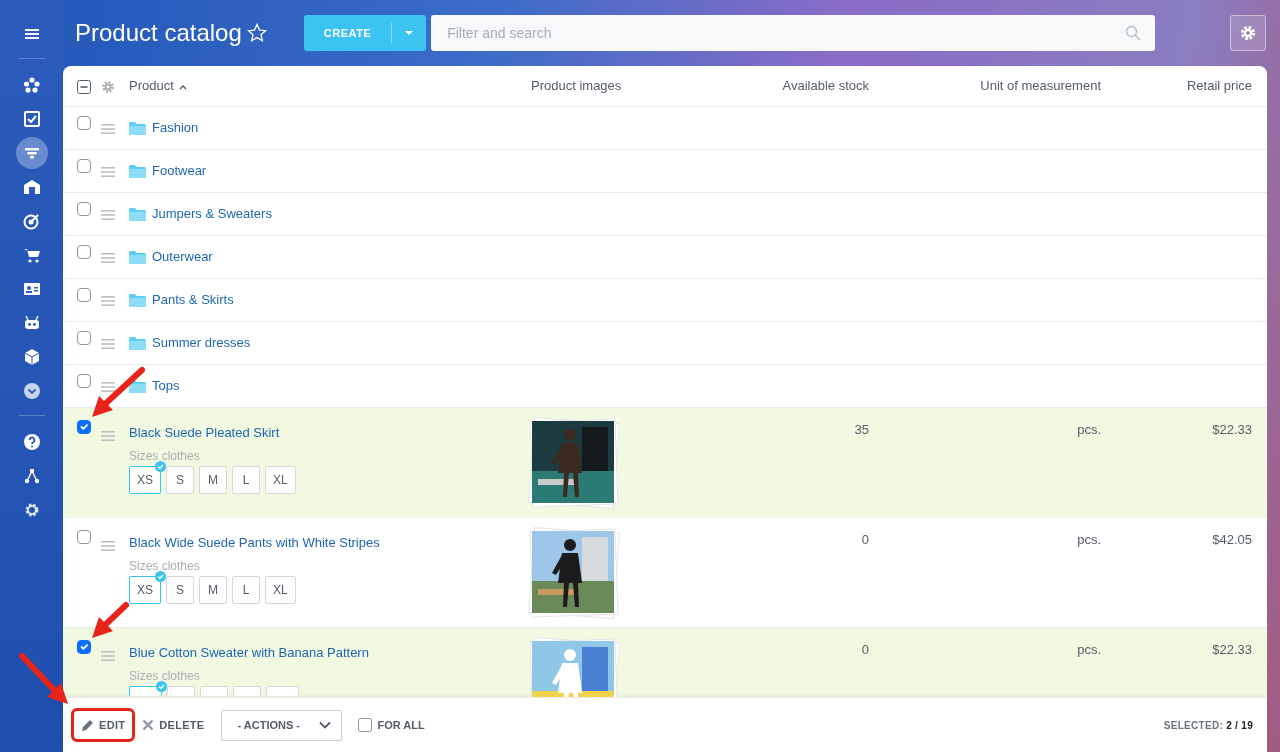  Describe the element at coordinates (175, 128) in the screenshot. I see `folder-link: Fashion` at that location.